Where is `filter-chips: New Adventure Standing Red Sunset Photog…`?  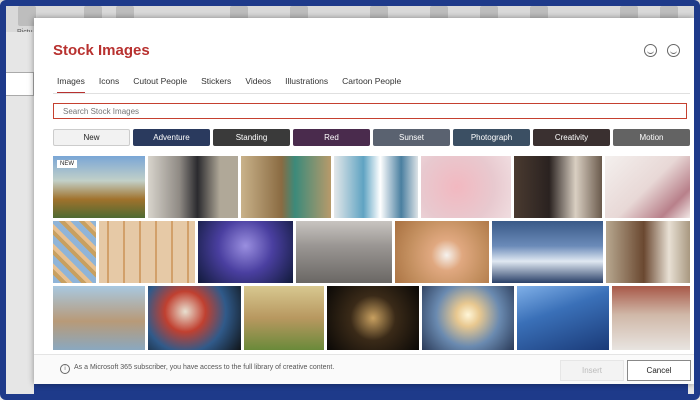
filter-chips: New Adventure Standing Red Sunset Photog… is located at coordinates (371, 137).